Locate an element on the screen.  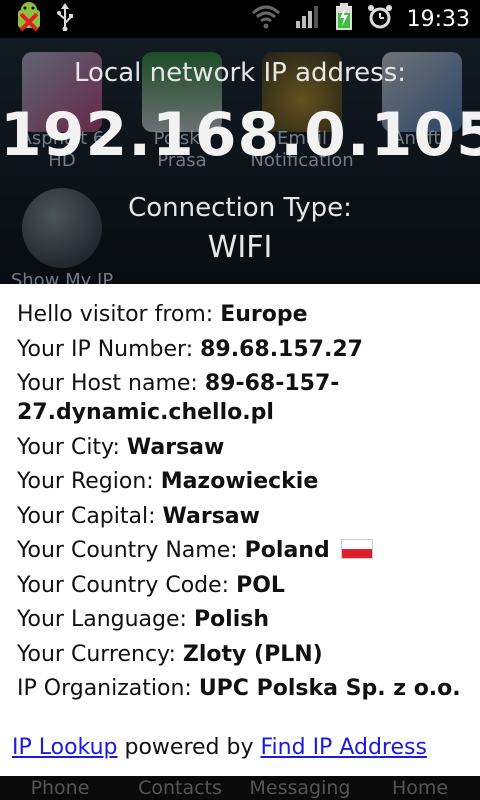
info-row-organization: IP Organization: UPC Polska Sp. z o.o. is located at coordinates (239, 688).